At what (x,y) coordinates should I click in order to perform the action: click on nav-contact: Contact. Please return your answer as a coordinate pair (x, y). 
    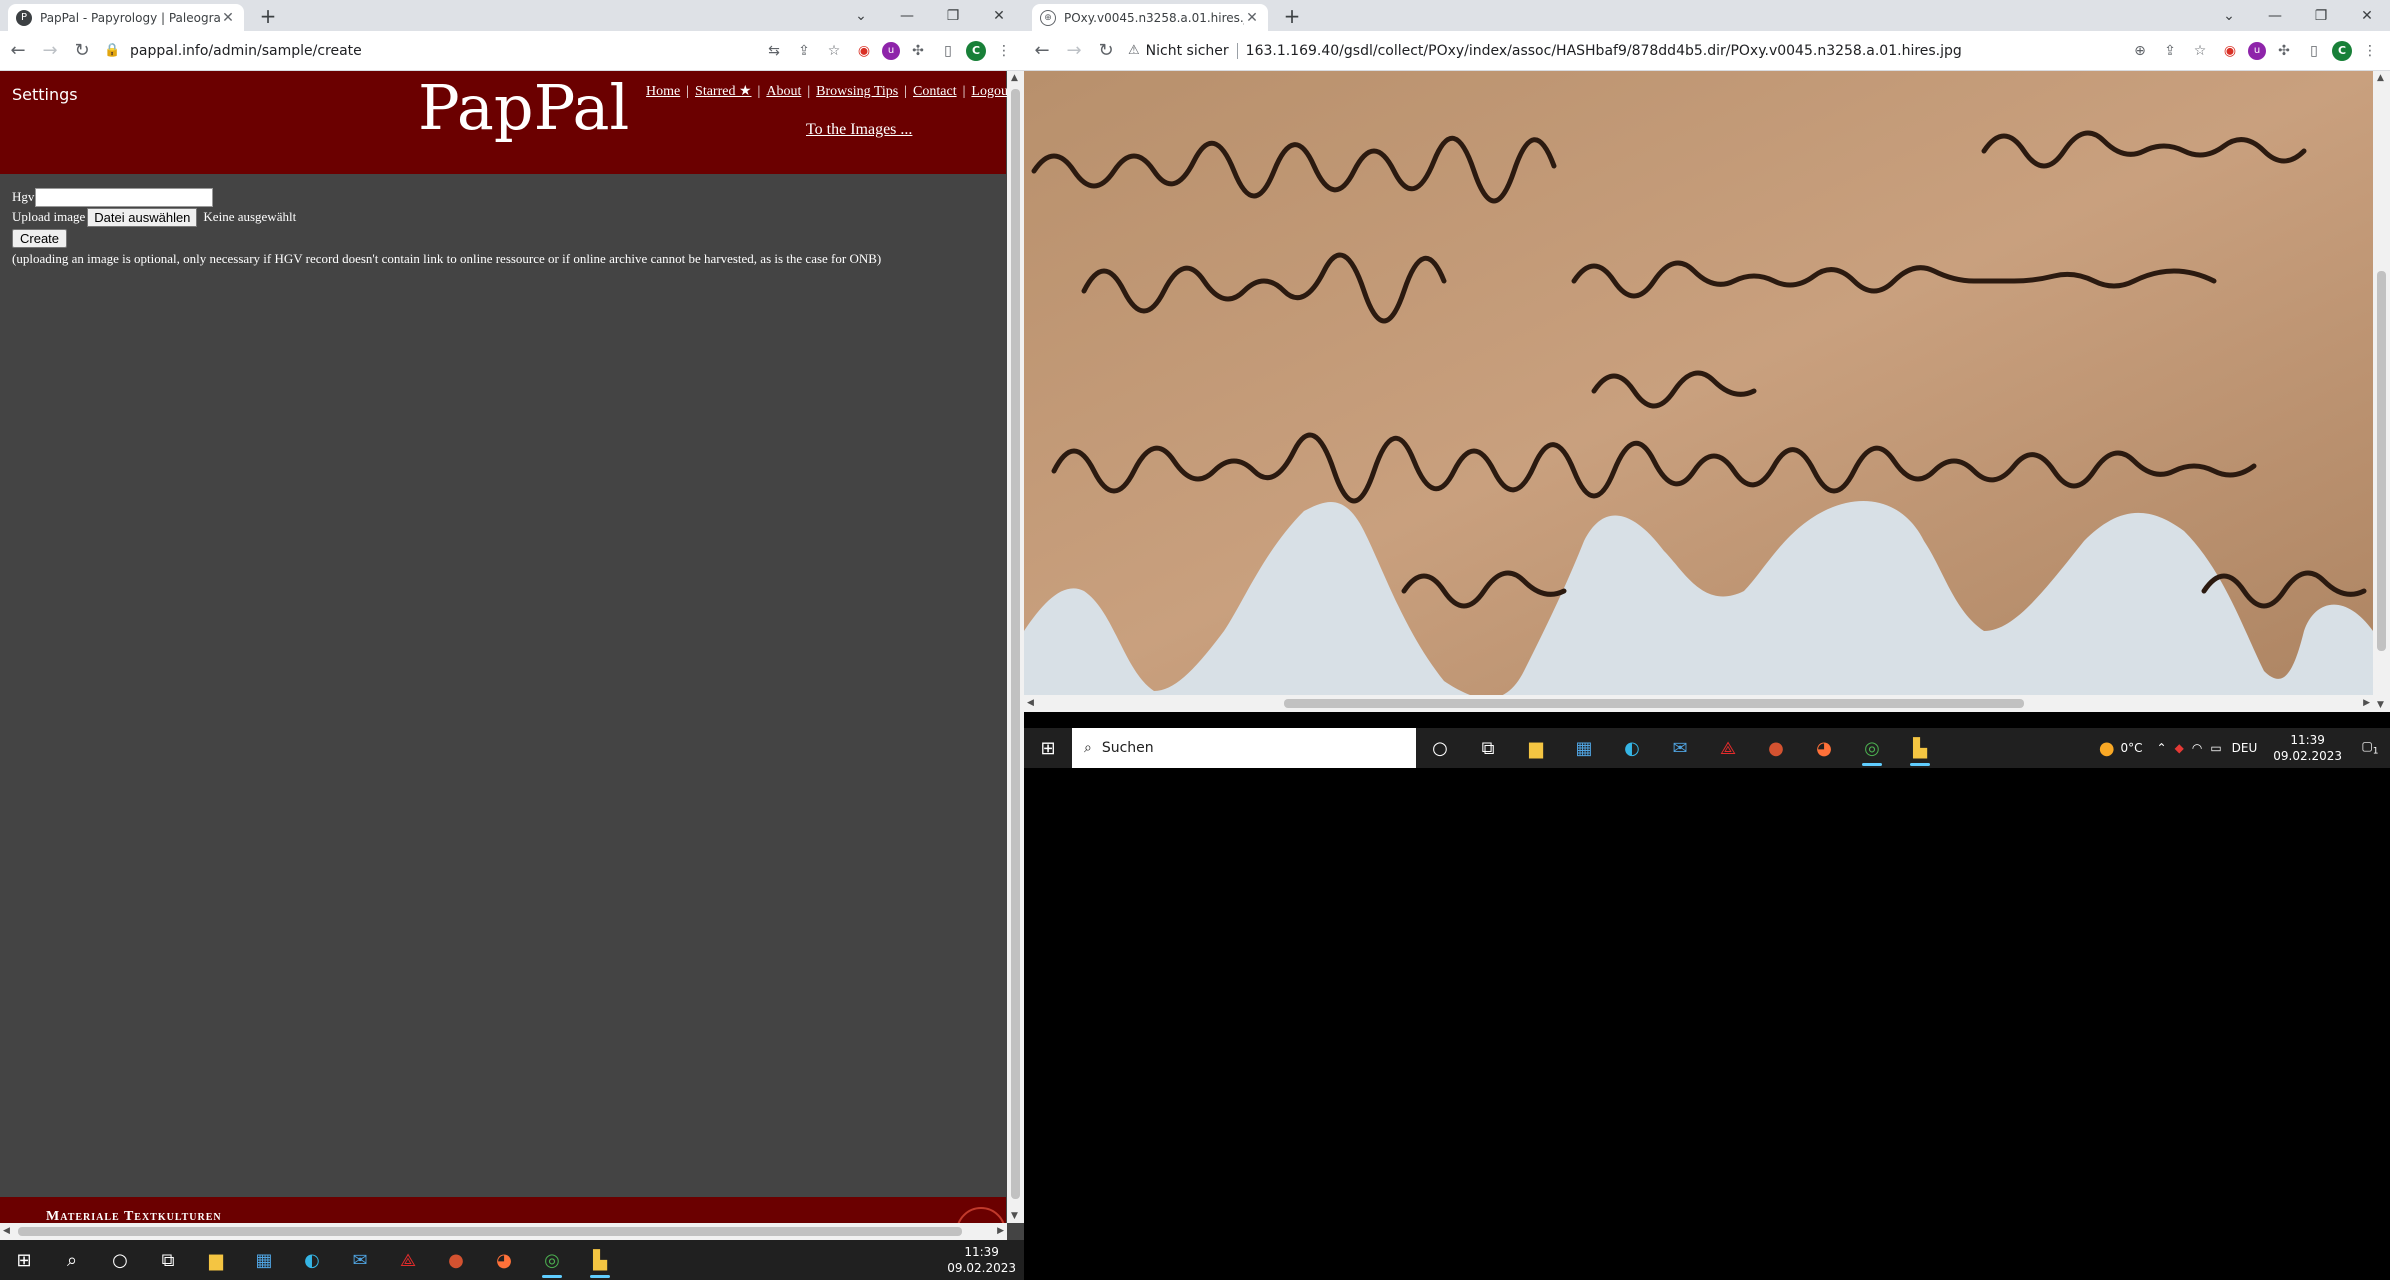
    Looking at the image, I should click on (935, 91).